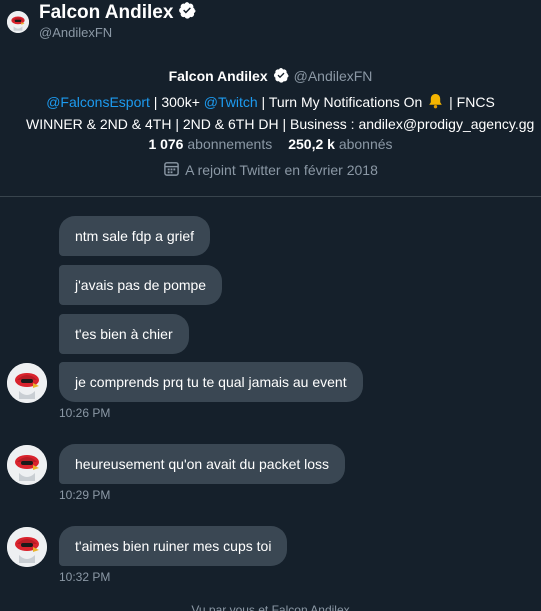 The image size is (541, 611). What do you see at coordinates (85, 413) in the screenshot?
I see `message-timestamp: 10:26 PM` at bounding box center [85, 413].